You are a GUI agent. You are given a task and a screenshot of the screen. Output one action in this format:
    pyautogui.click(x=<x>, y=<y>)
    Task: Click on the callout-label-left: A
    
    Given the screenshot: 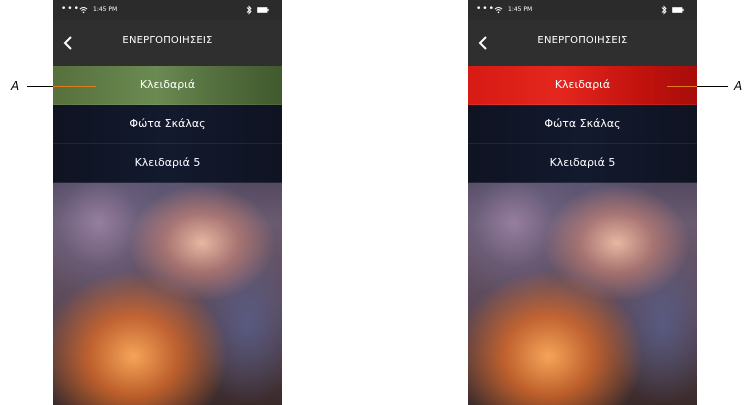 What is the action you would take?
    pyautogui.click(x=15, y=86)
    